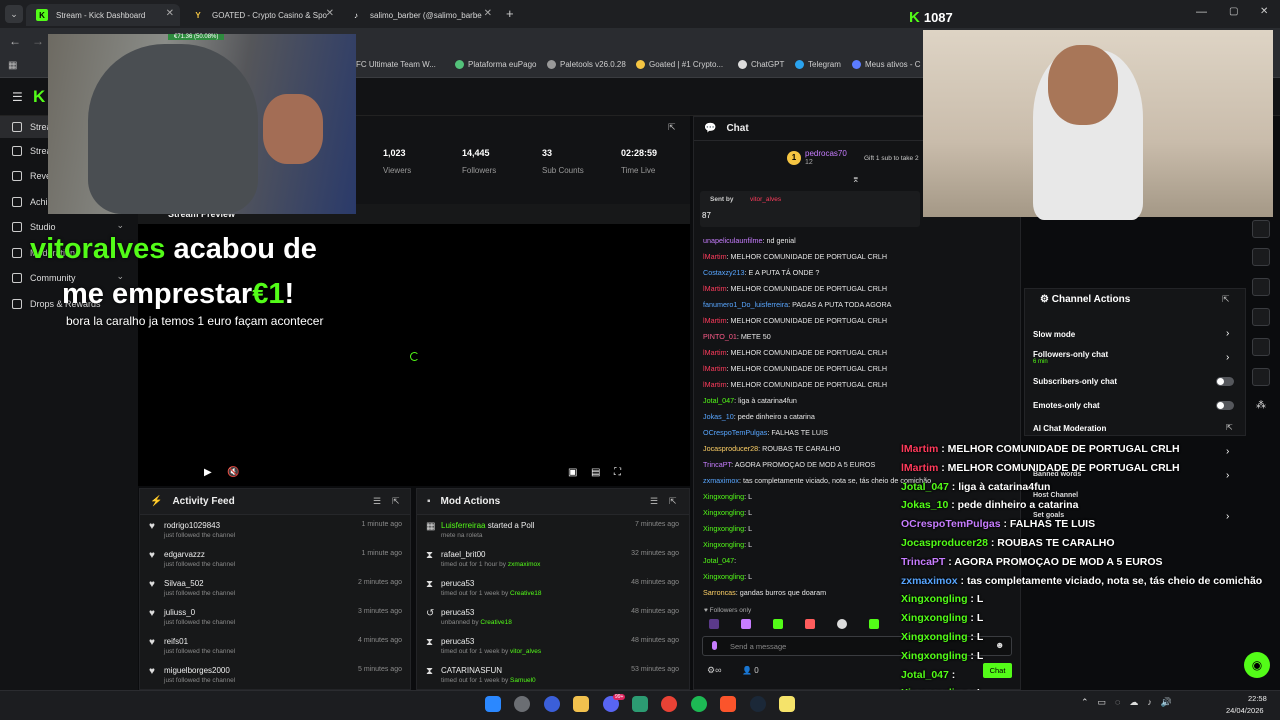 This screenshot has width=1280, height=720. I want to click on pip-icon: ▤, so click(595, 472).